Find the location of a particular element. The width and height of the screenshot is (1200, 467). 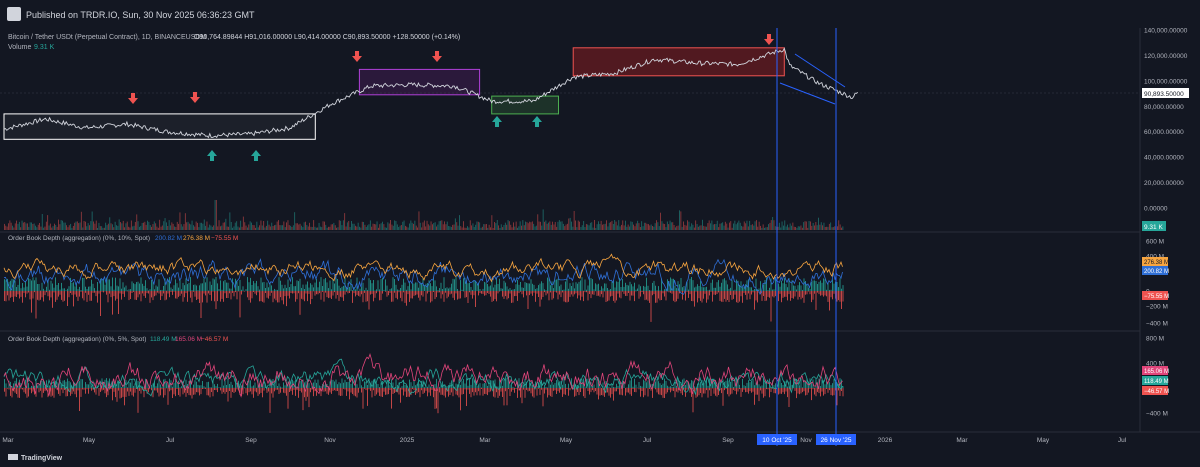

time-tick-label: Jul is located at coordinates (647, 440).